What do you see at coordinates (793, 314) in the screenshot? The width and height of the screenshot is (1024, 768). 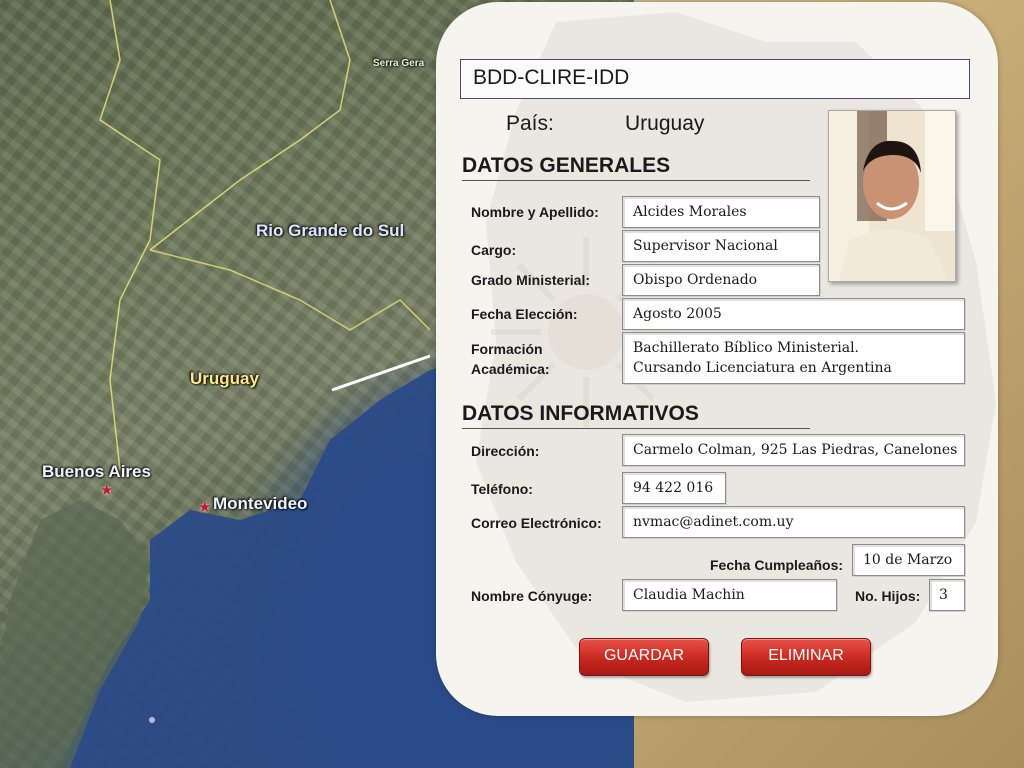 I see `election-date-field: Agosto 2005` at bounding box center [793, 314].